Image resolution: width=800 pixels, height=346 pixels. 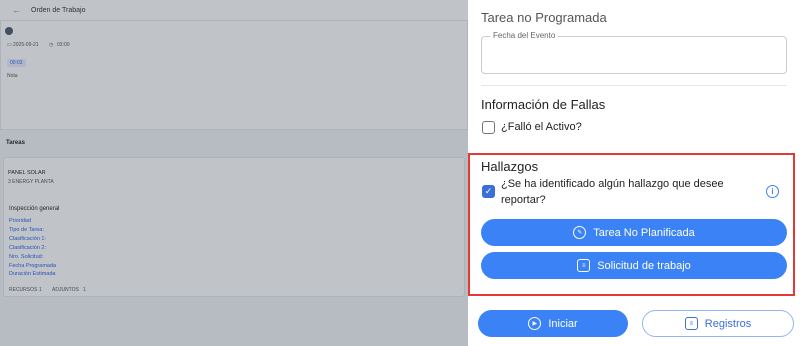 I want to click on records-label: Registros, so click(x=728, y=323).